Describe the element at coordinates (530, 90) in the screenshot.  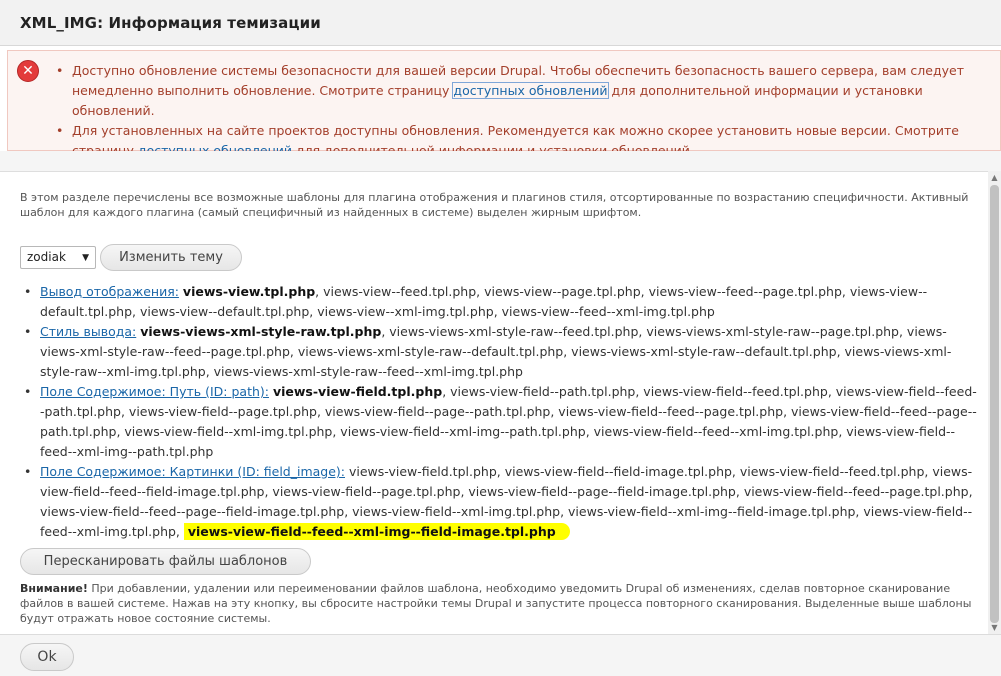
I see `available-updates-link-1: доступных обновлений` at that location.